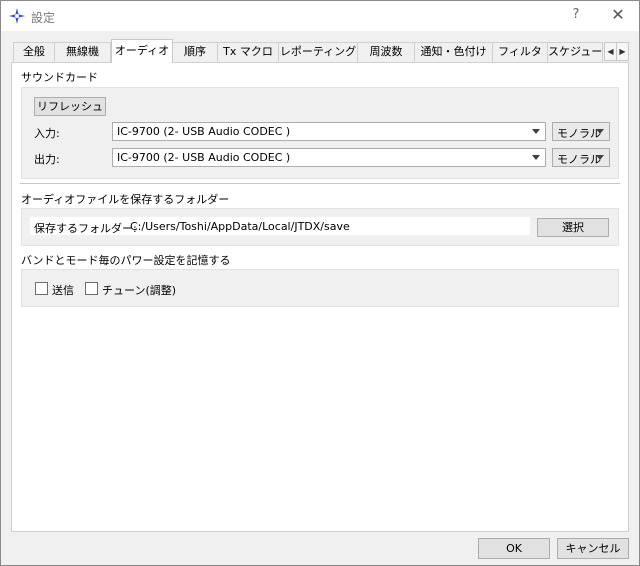 This screenshot has width=640, height=566. I want to click on output-channel-value: モノラル, so click(579, 159).